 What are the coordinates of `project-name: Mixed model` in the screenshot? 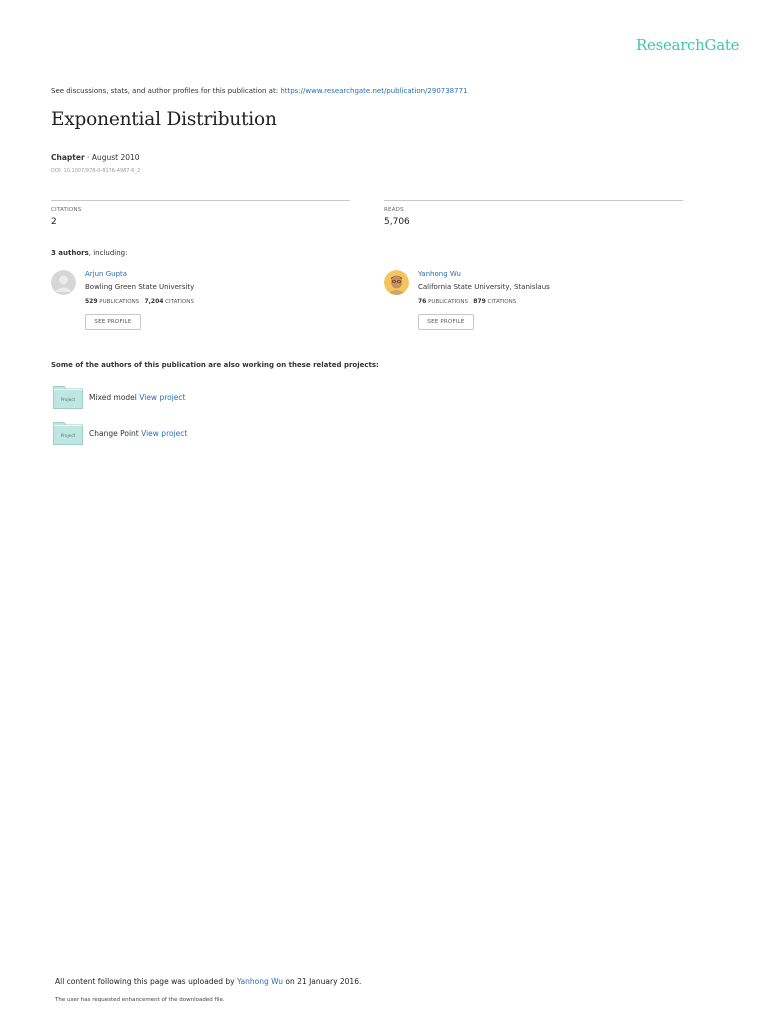 It's located at (113, 397).